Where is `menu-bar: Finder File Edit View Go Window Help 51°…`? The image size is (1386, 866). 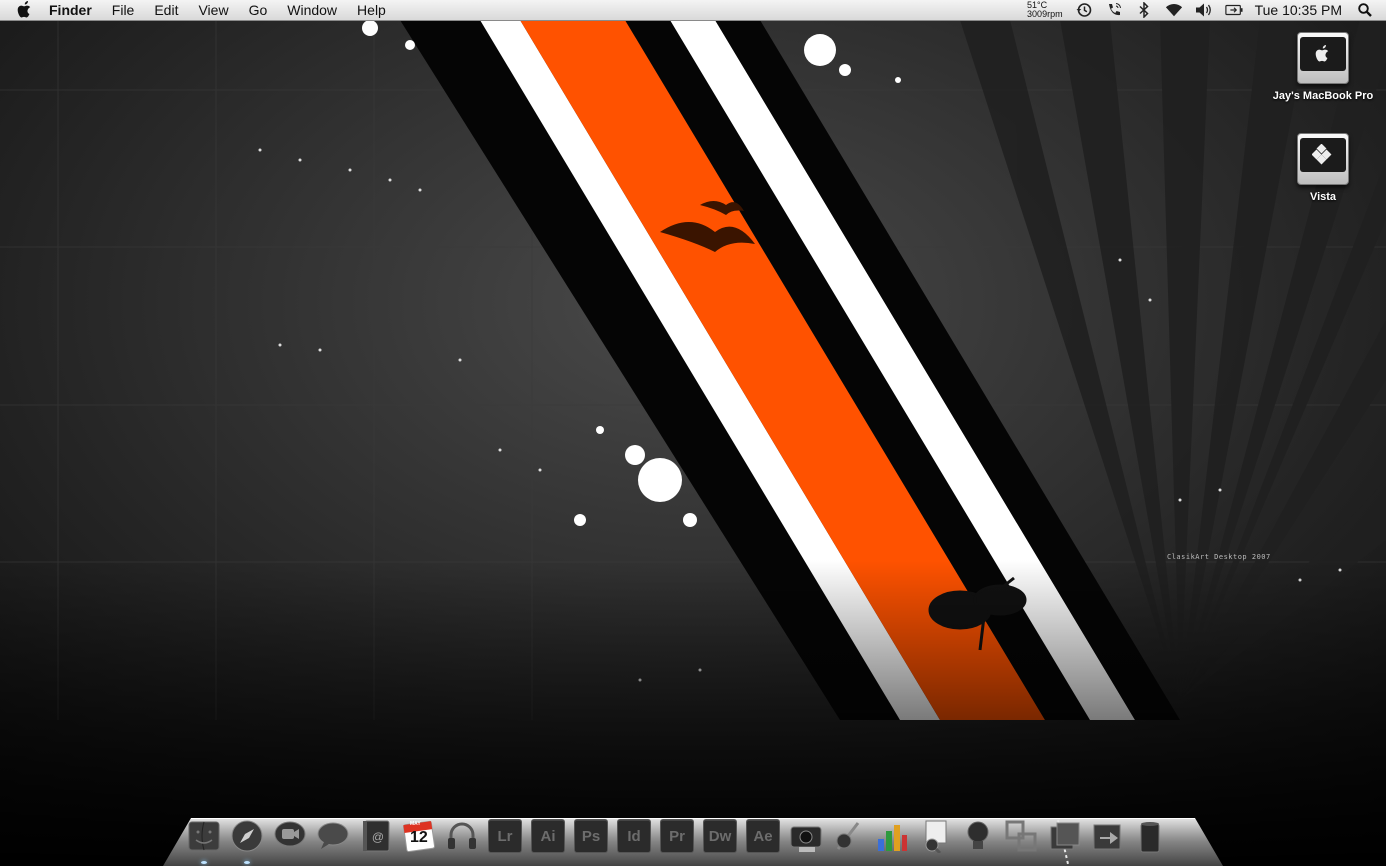
menu-bar: Finder File Edit View Go Window Help 51°… is located at coordinates (693, 10).